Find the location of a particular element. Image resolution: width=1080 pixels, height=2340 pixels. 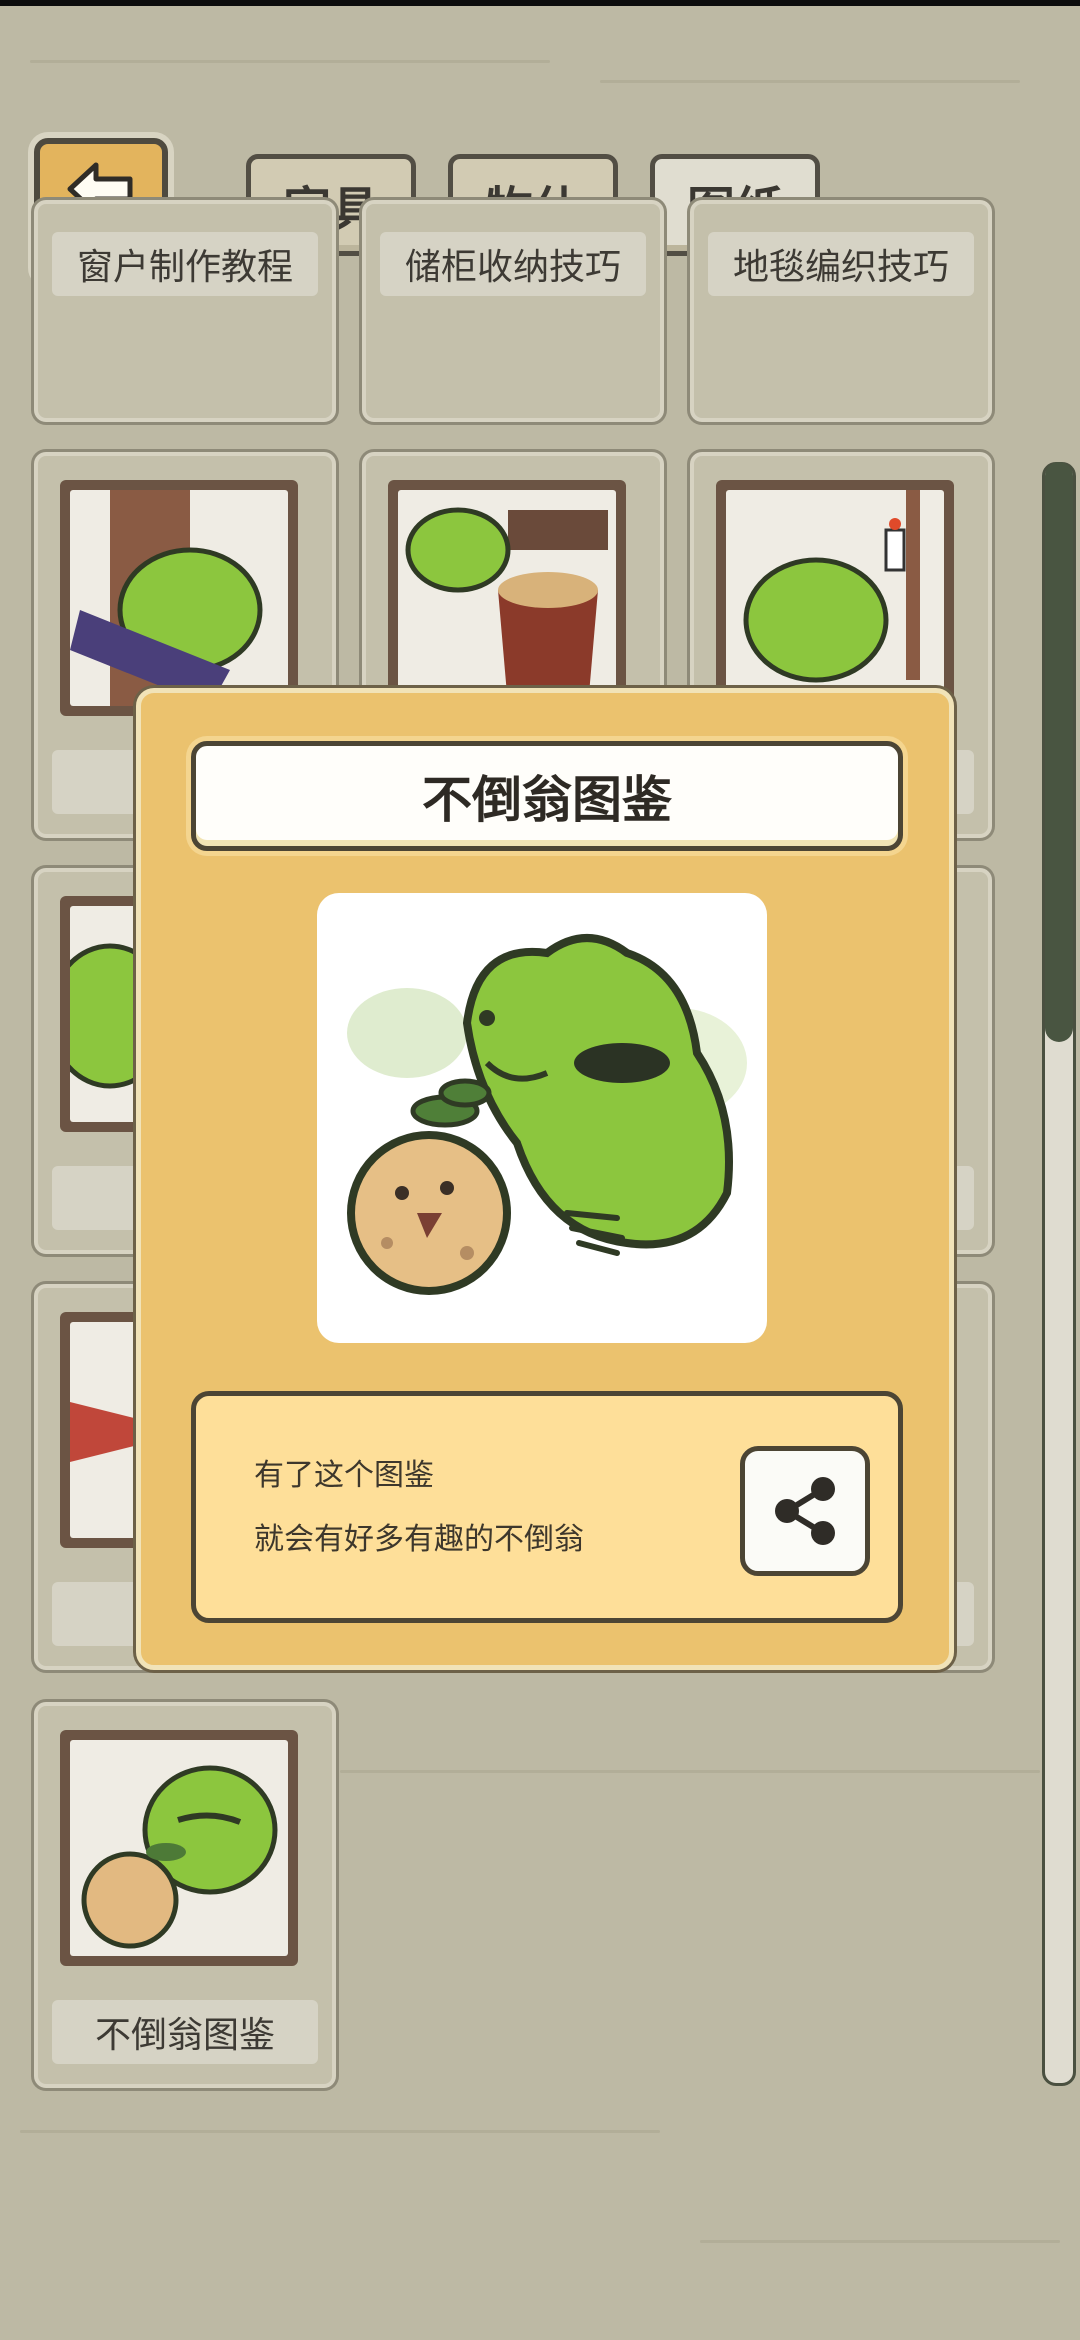

status-bar is located at coordinates (540, 3).